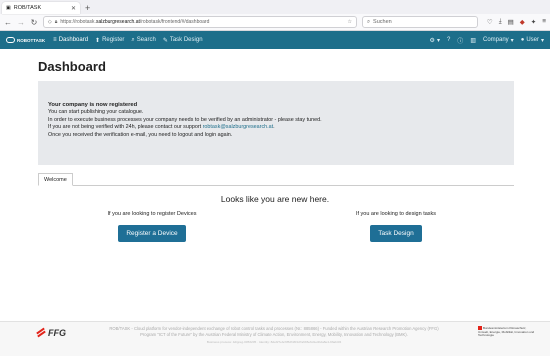 The height and width of the screenshot is (356, 550). I want to click on register-device-text: If you are looking to register Devices, so click(152, 214).